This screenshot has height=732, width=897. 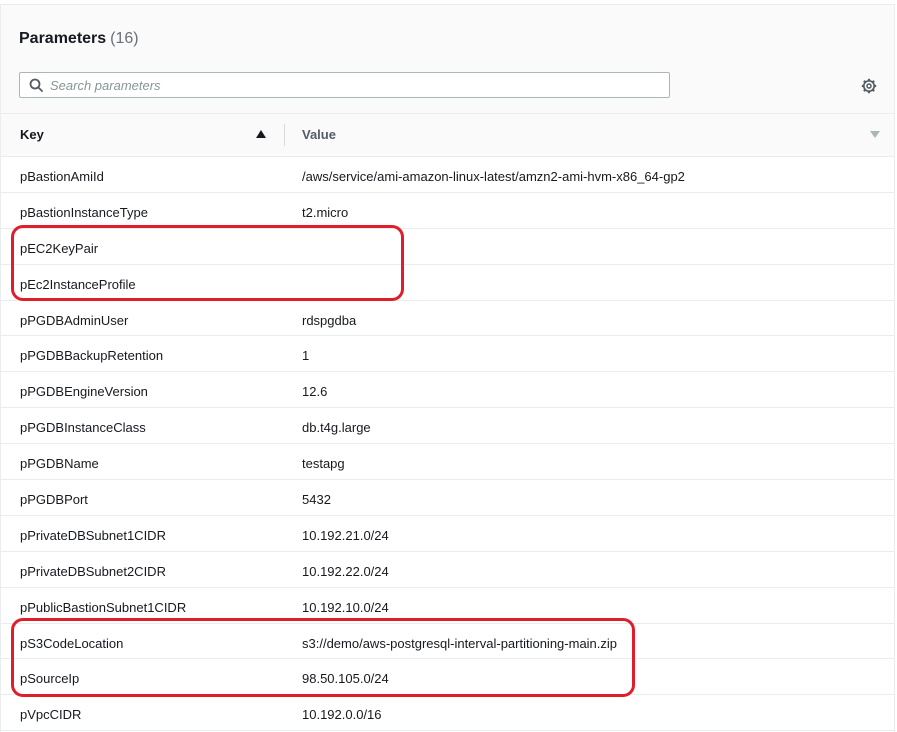 I want to click on sort-toggle-icon, so click(x=875, y=134).